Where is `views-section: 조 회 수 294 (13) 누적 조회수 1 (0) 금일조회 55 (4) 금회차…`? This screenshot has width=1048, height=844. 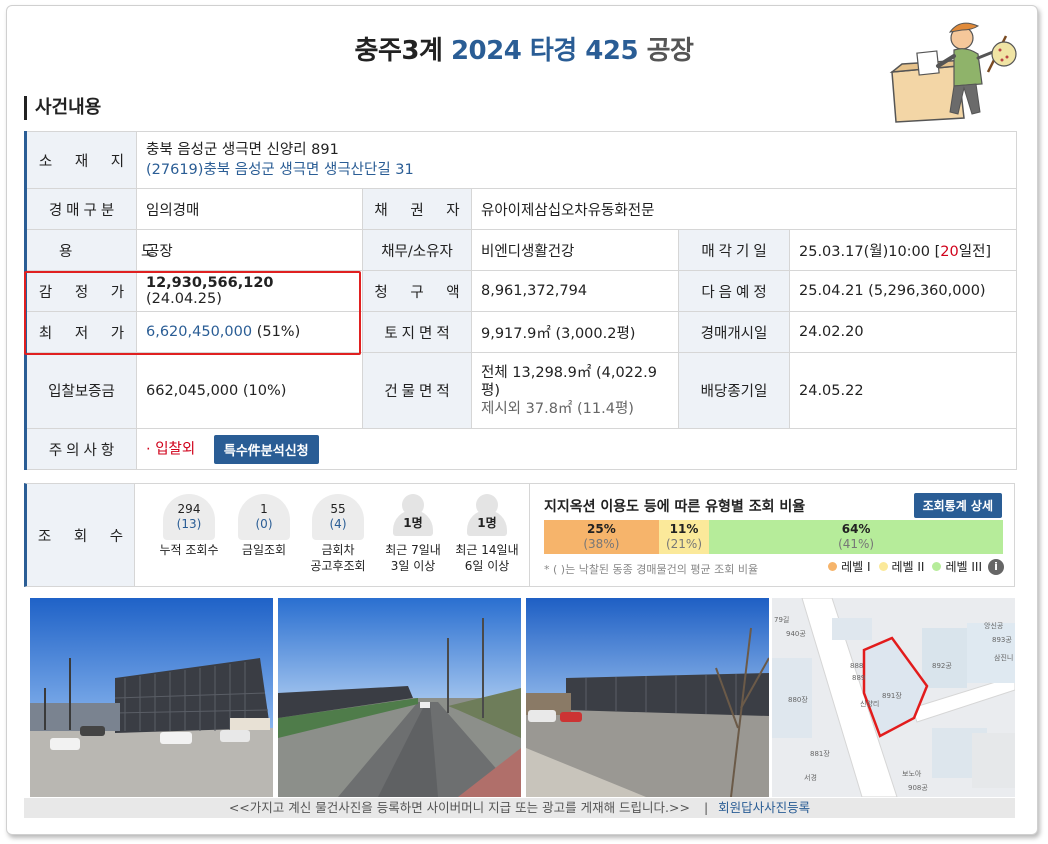 views-section: 조 회 수 294 (13) 누적 조회수 1 (0) 금일조회 55 (4) 금회차… is located at coordinates (519, 535).